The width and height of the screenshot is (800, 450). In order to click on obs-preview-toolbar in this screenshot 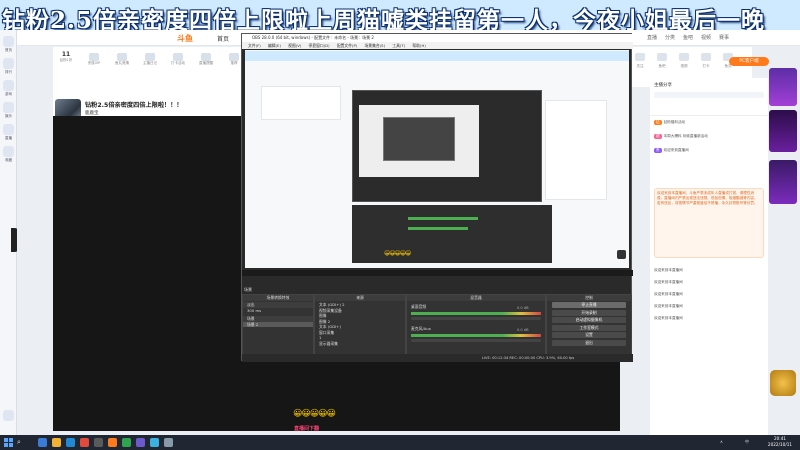, I will do `click(437, 273)`.